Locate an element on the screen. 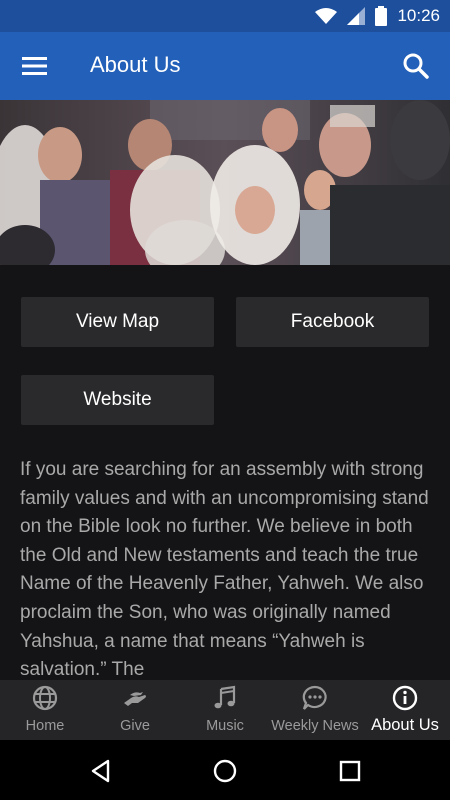  music-note-icon is located at coordinates (225, 697).